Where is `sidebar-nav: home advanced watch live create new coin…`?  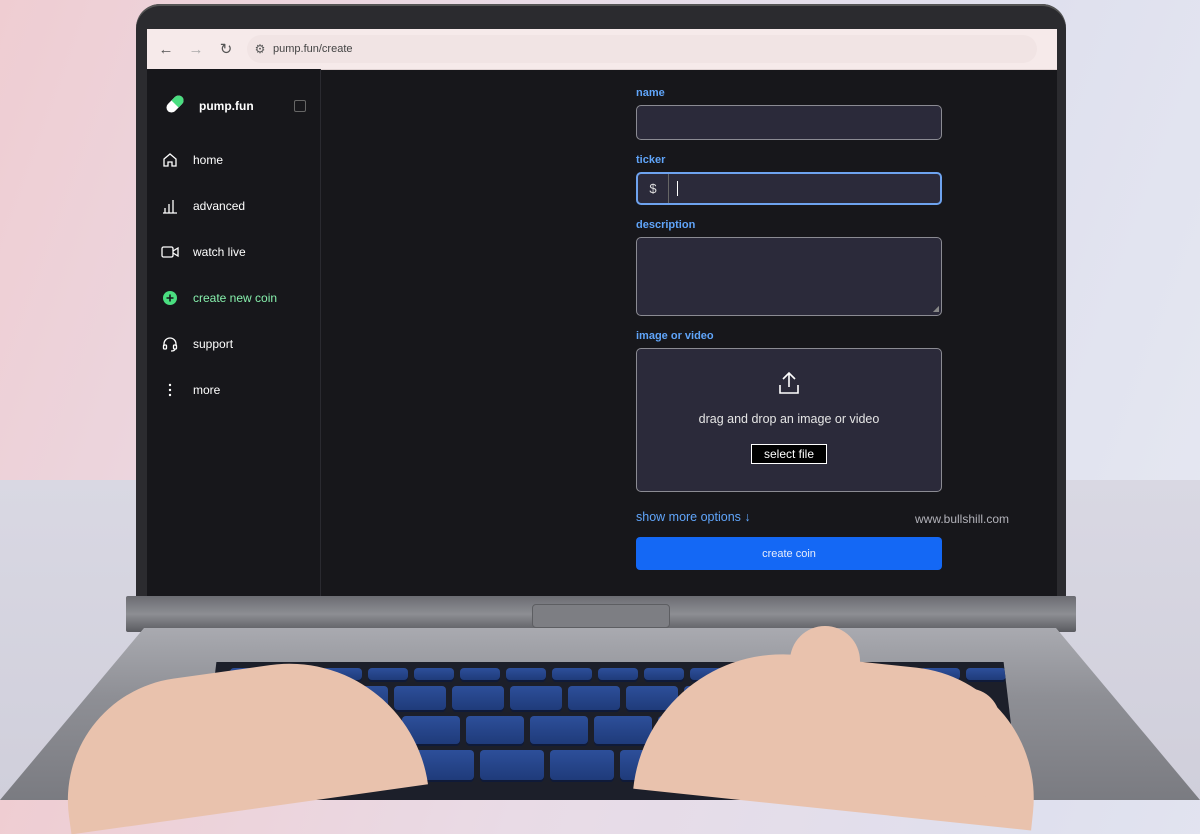
sidebar-nav: home advanced watch live create new coin… is located at coordinates (233, 275).